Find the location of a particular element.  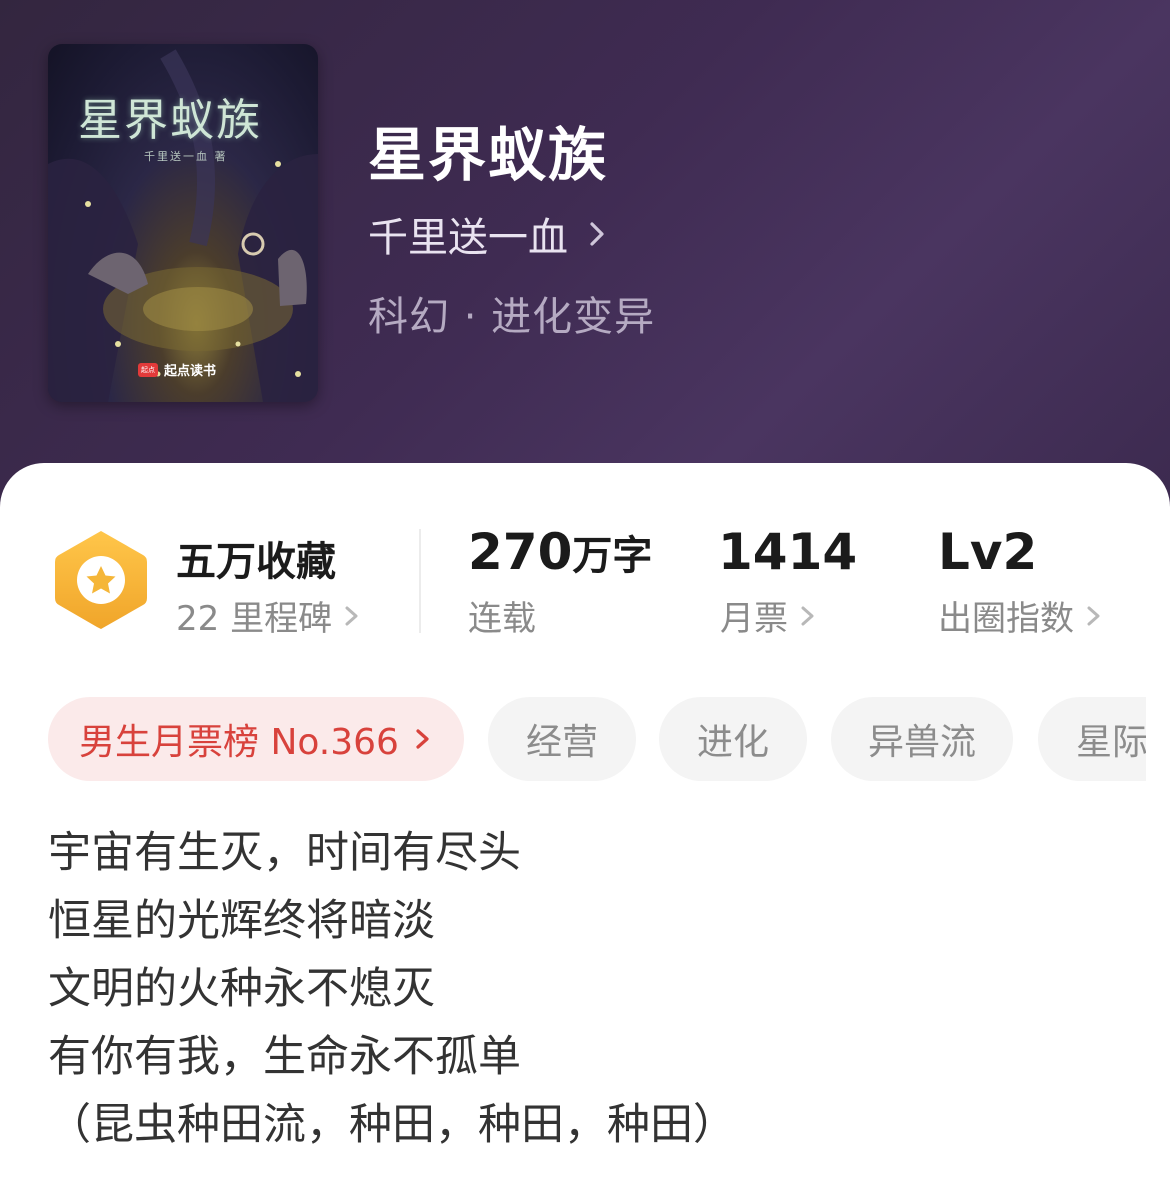

synopsis-line: 宇宙有生灭，时间有尽头 is located at coordinates (284, 853).